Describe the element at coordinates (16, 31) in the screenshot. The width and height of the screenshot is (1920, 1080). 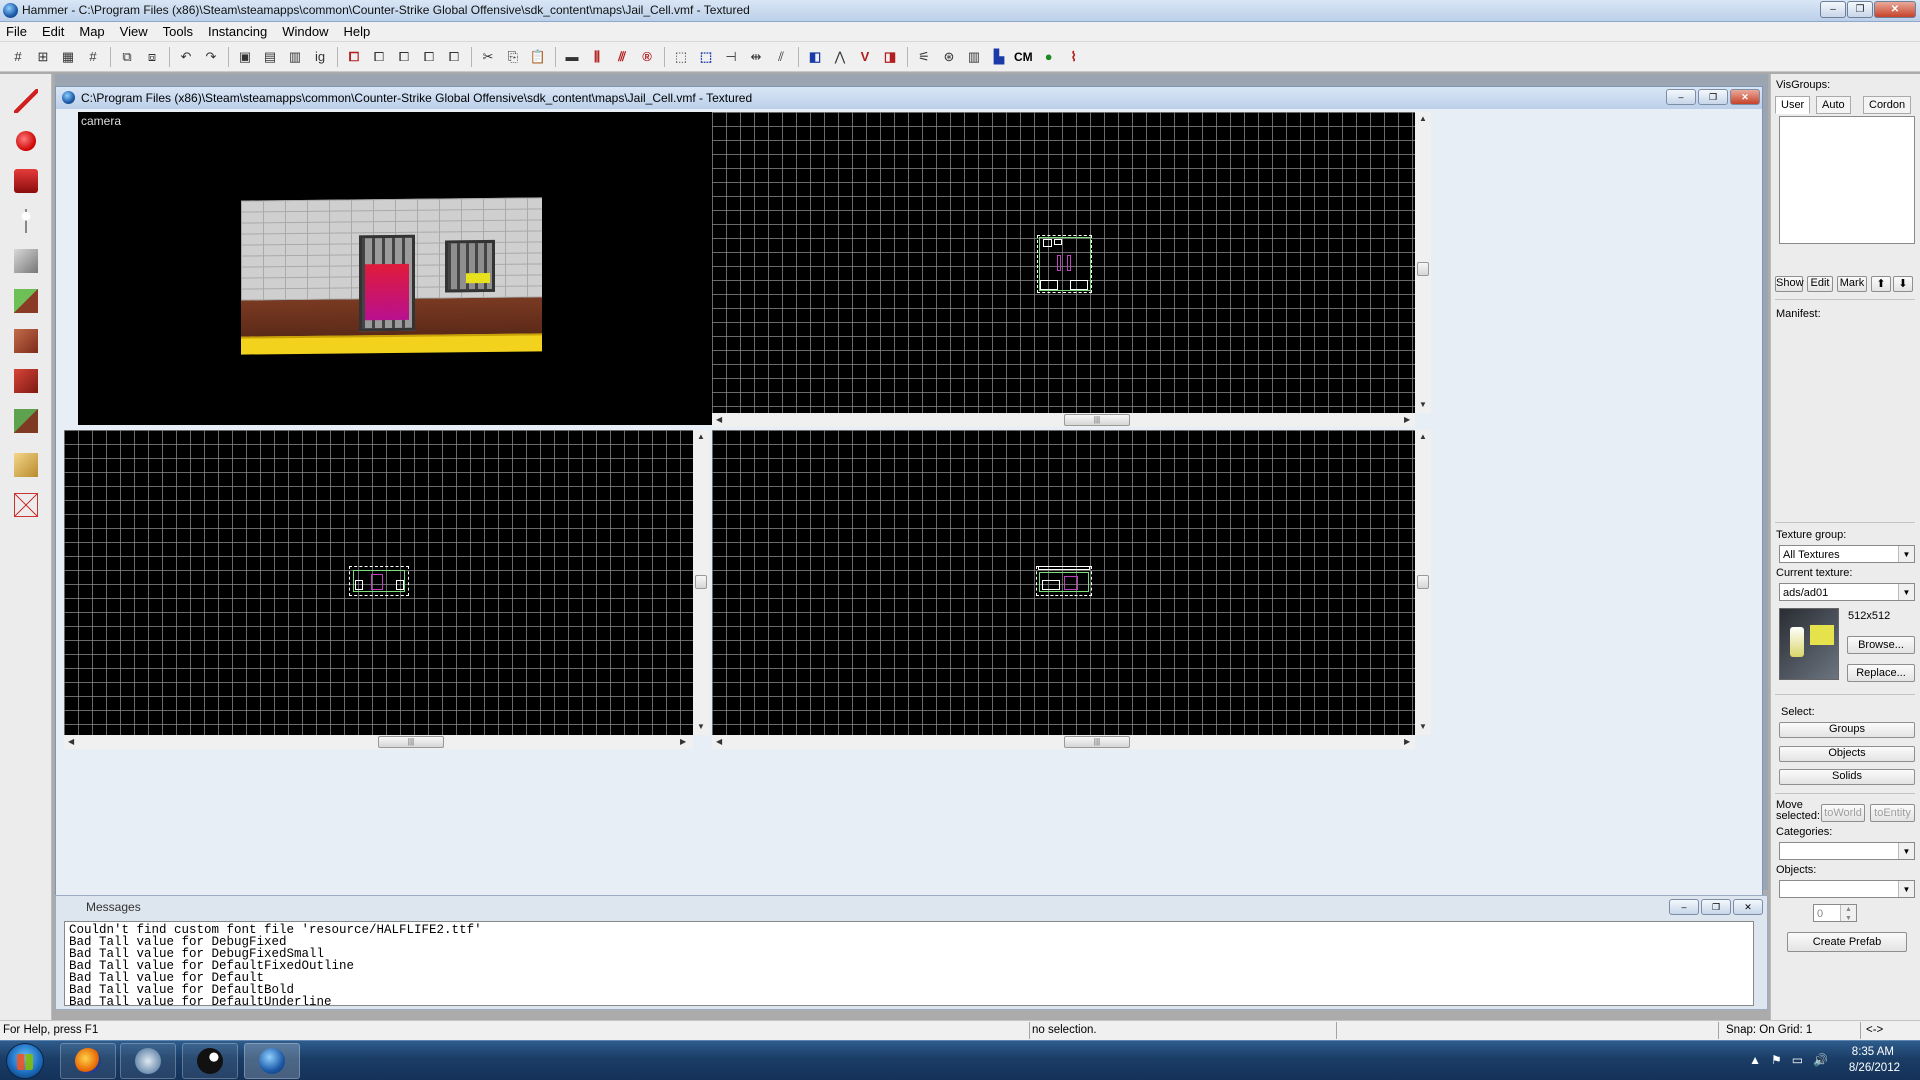
I see `menu-file: File` at that location.